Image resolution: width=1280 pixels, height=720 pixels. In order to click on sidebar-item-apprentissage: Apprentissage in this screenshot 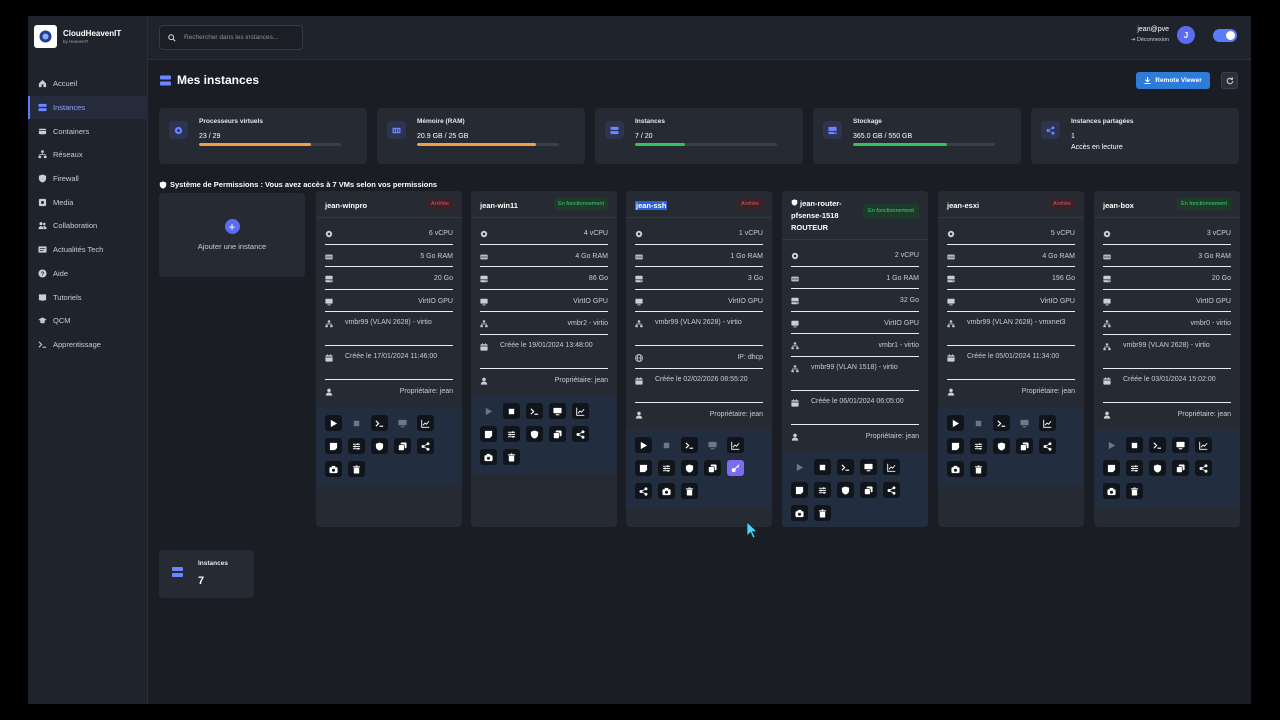, I will do `click(88, 345)`.